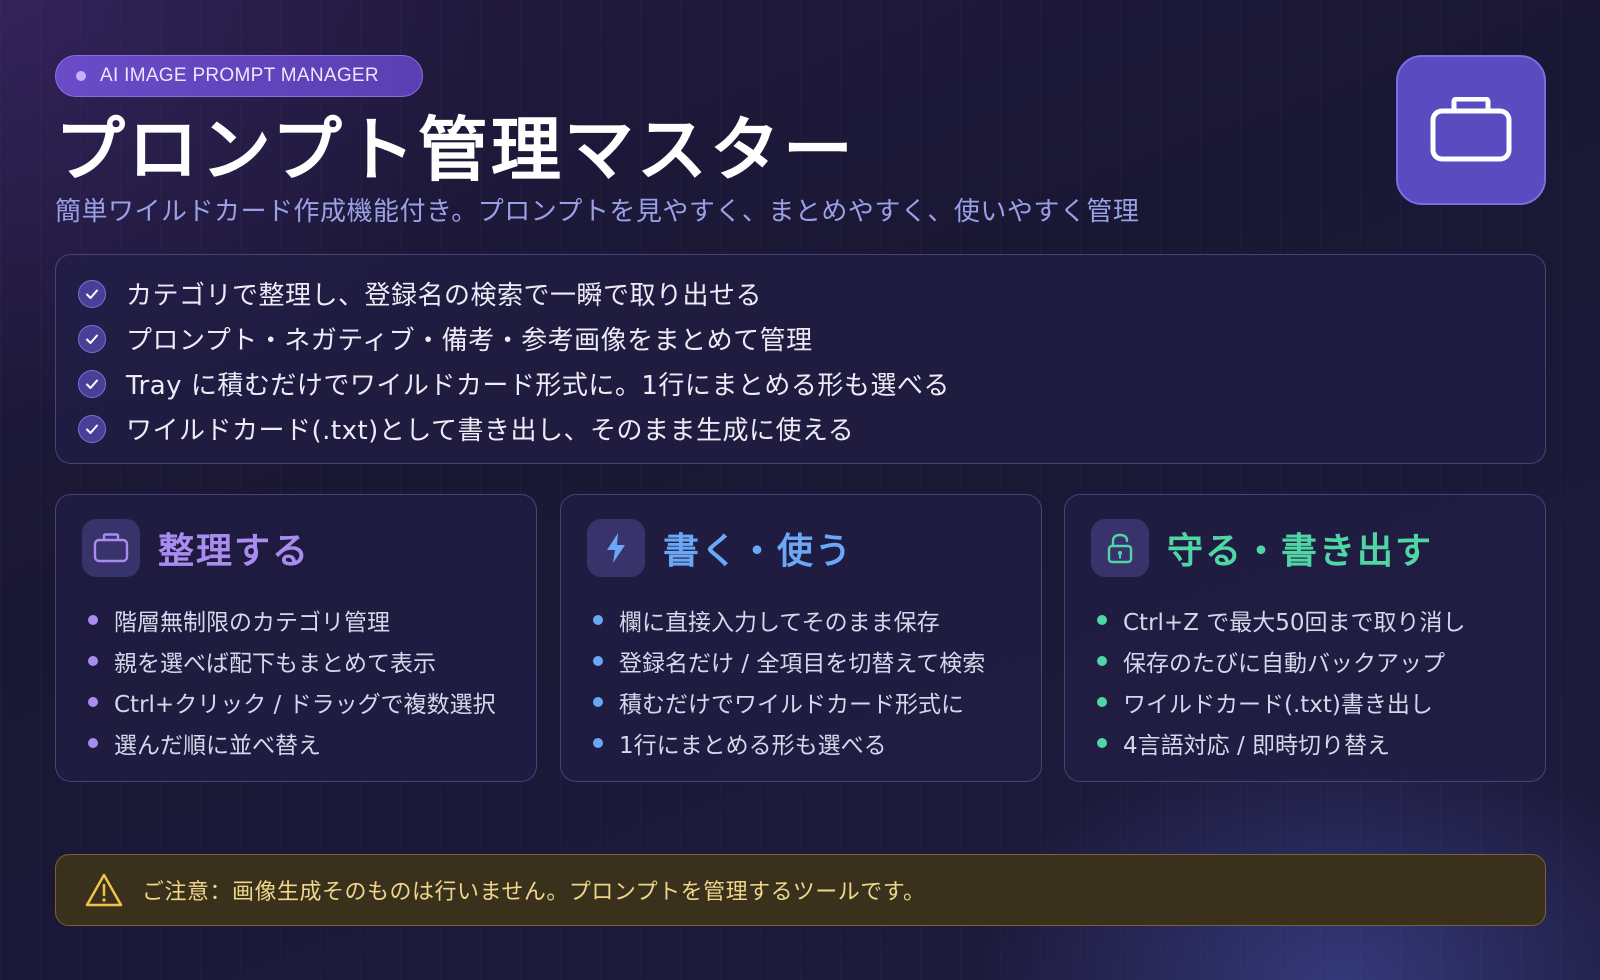 Image resolution: width=1600 pixels, height=980 pixels. Describe the element at coordinates (1257, 745) in the screenshot. I see `list-item-text: 4言語対応 / 即時切り替え` at that location.